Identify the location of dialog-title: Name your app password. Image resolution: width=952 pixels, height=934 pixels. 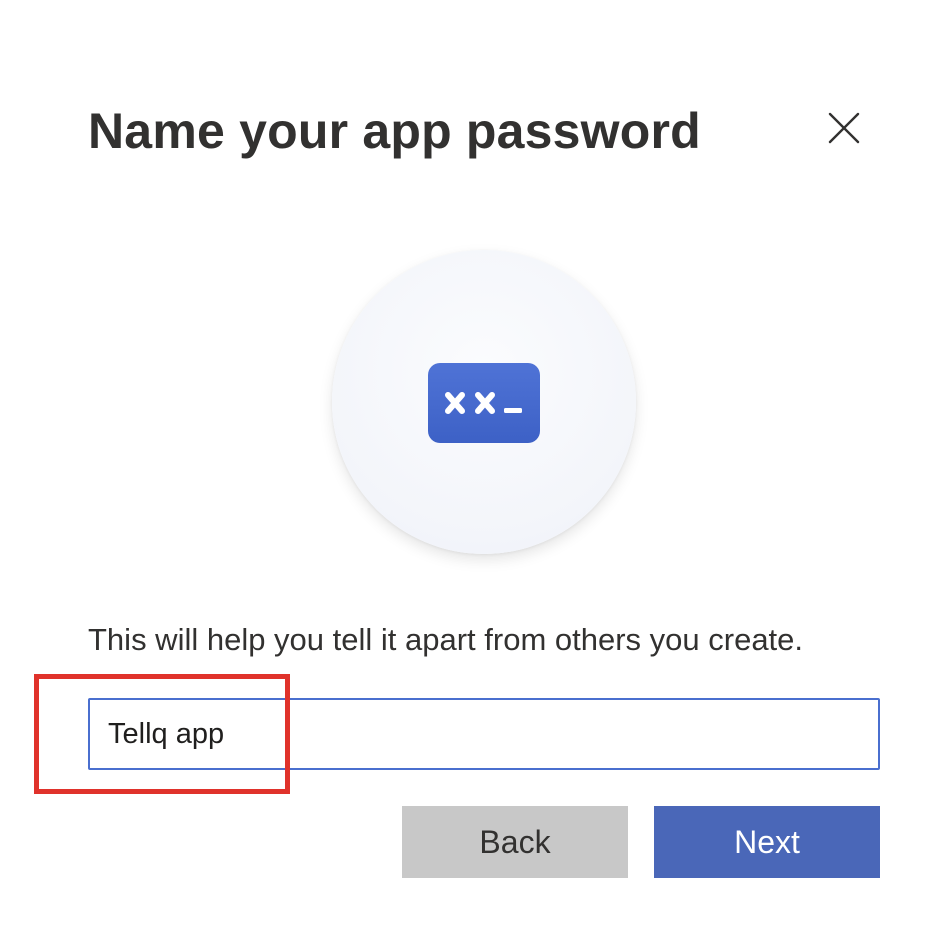
(394, 131).